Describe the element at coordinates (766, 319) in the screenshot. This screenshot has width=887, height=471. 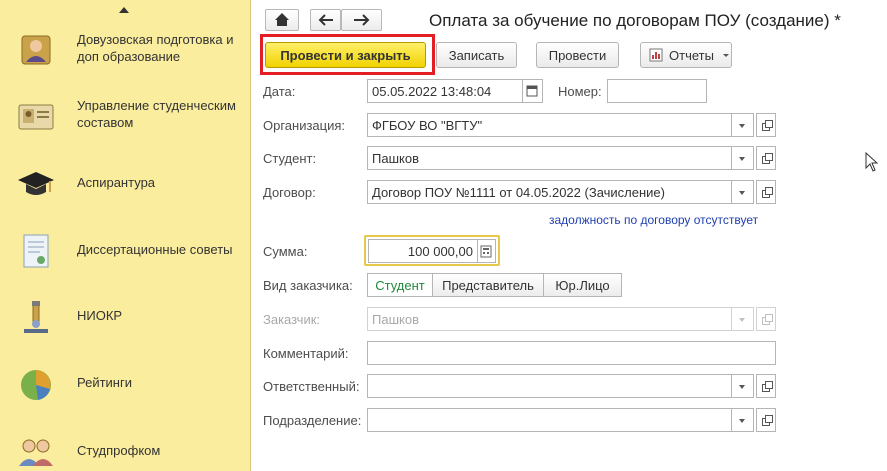
I see `customer-open-icon` at that location.